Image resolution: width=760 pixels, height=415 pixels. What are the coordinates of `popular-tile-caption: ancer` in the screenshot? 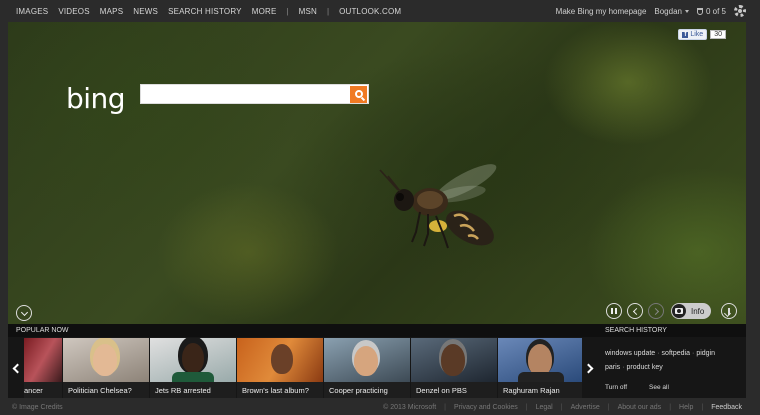 It's located at (43, 390).